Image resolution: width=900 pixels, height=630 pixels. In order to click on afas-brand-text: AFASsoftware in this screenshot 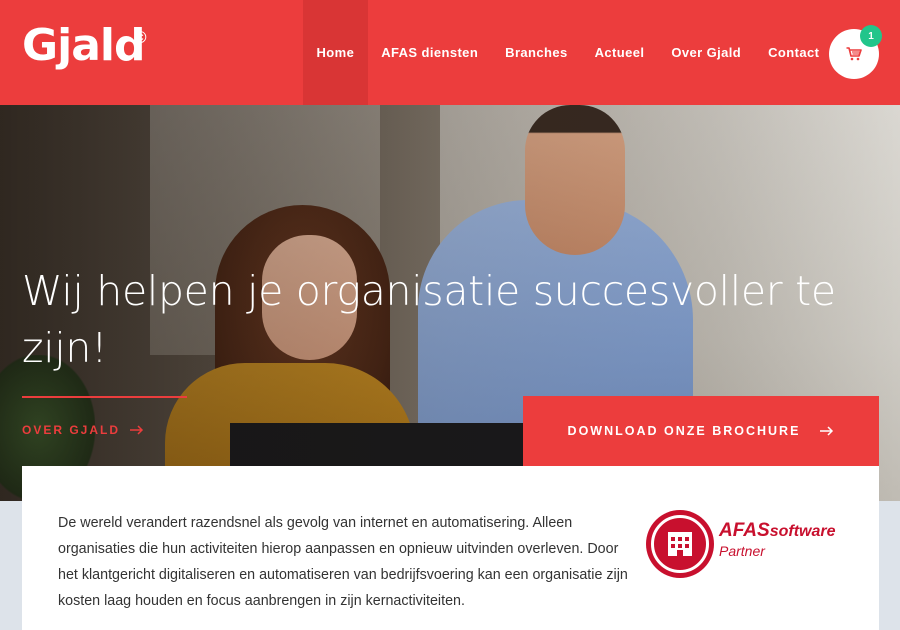, I will do `click(777, 530)`.